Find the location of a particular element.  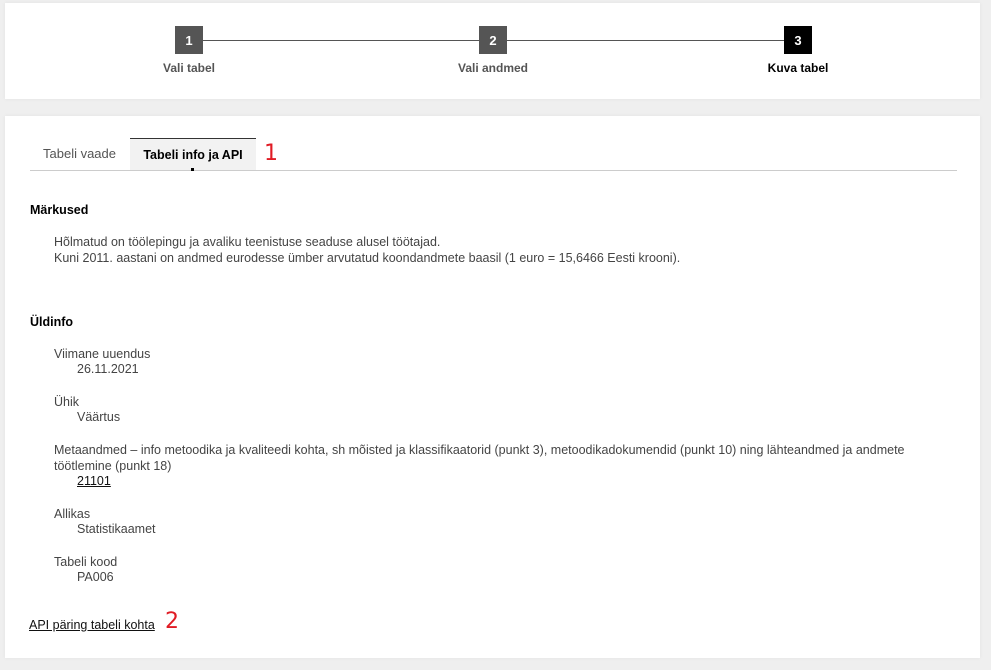

step-3-label: Kuva tabel is located at coordinates (798, 68).